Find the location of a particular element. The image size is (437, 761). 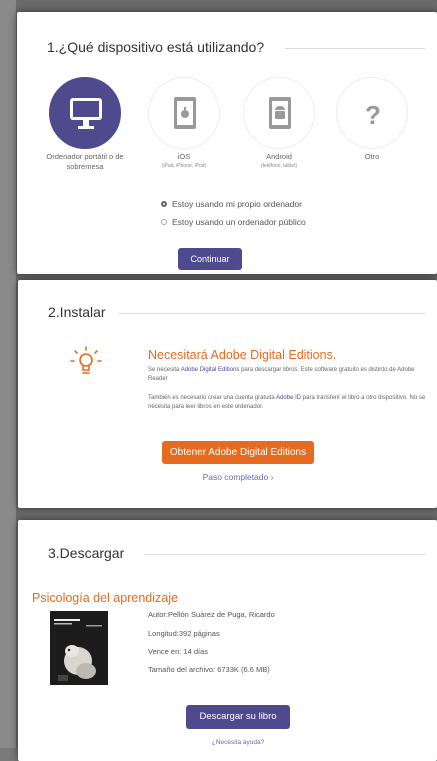

question-icon: ? is located at coordinates (373, 115).